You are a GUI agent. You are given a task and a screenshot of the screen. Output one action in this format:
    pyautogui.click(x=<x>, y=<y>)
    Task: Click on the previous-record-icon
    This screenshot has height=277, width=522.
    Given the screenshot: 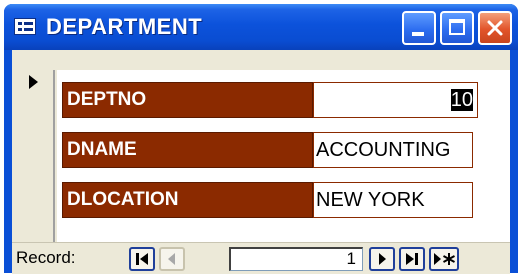 What is the action you would take?
    pyautogui.click(x=171, y=259)
    